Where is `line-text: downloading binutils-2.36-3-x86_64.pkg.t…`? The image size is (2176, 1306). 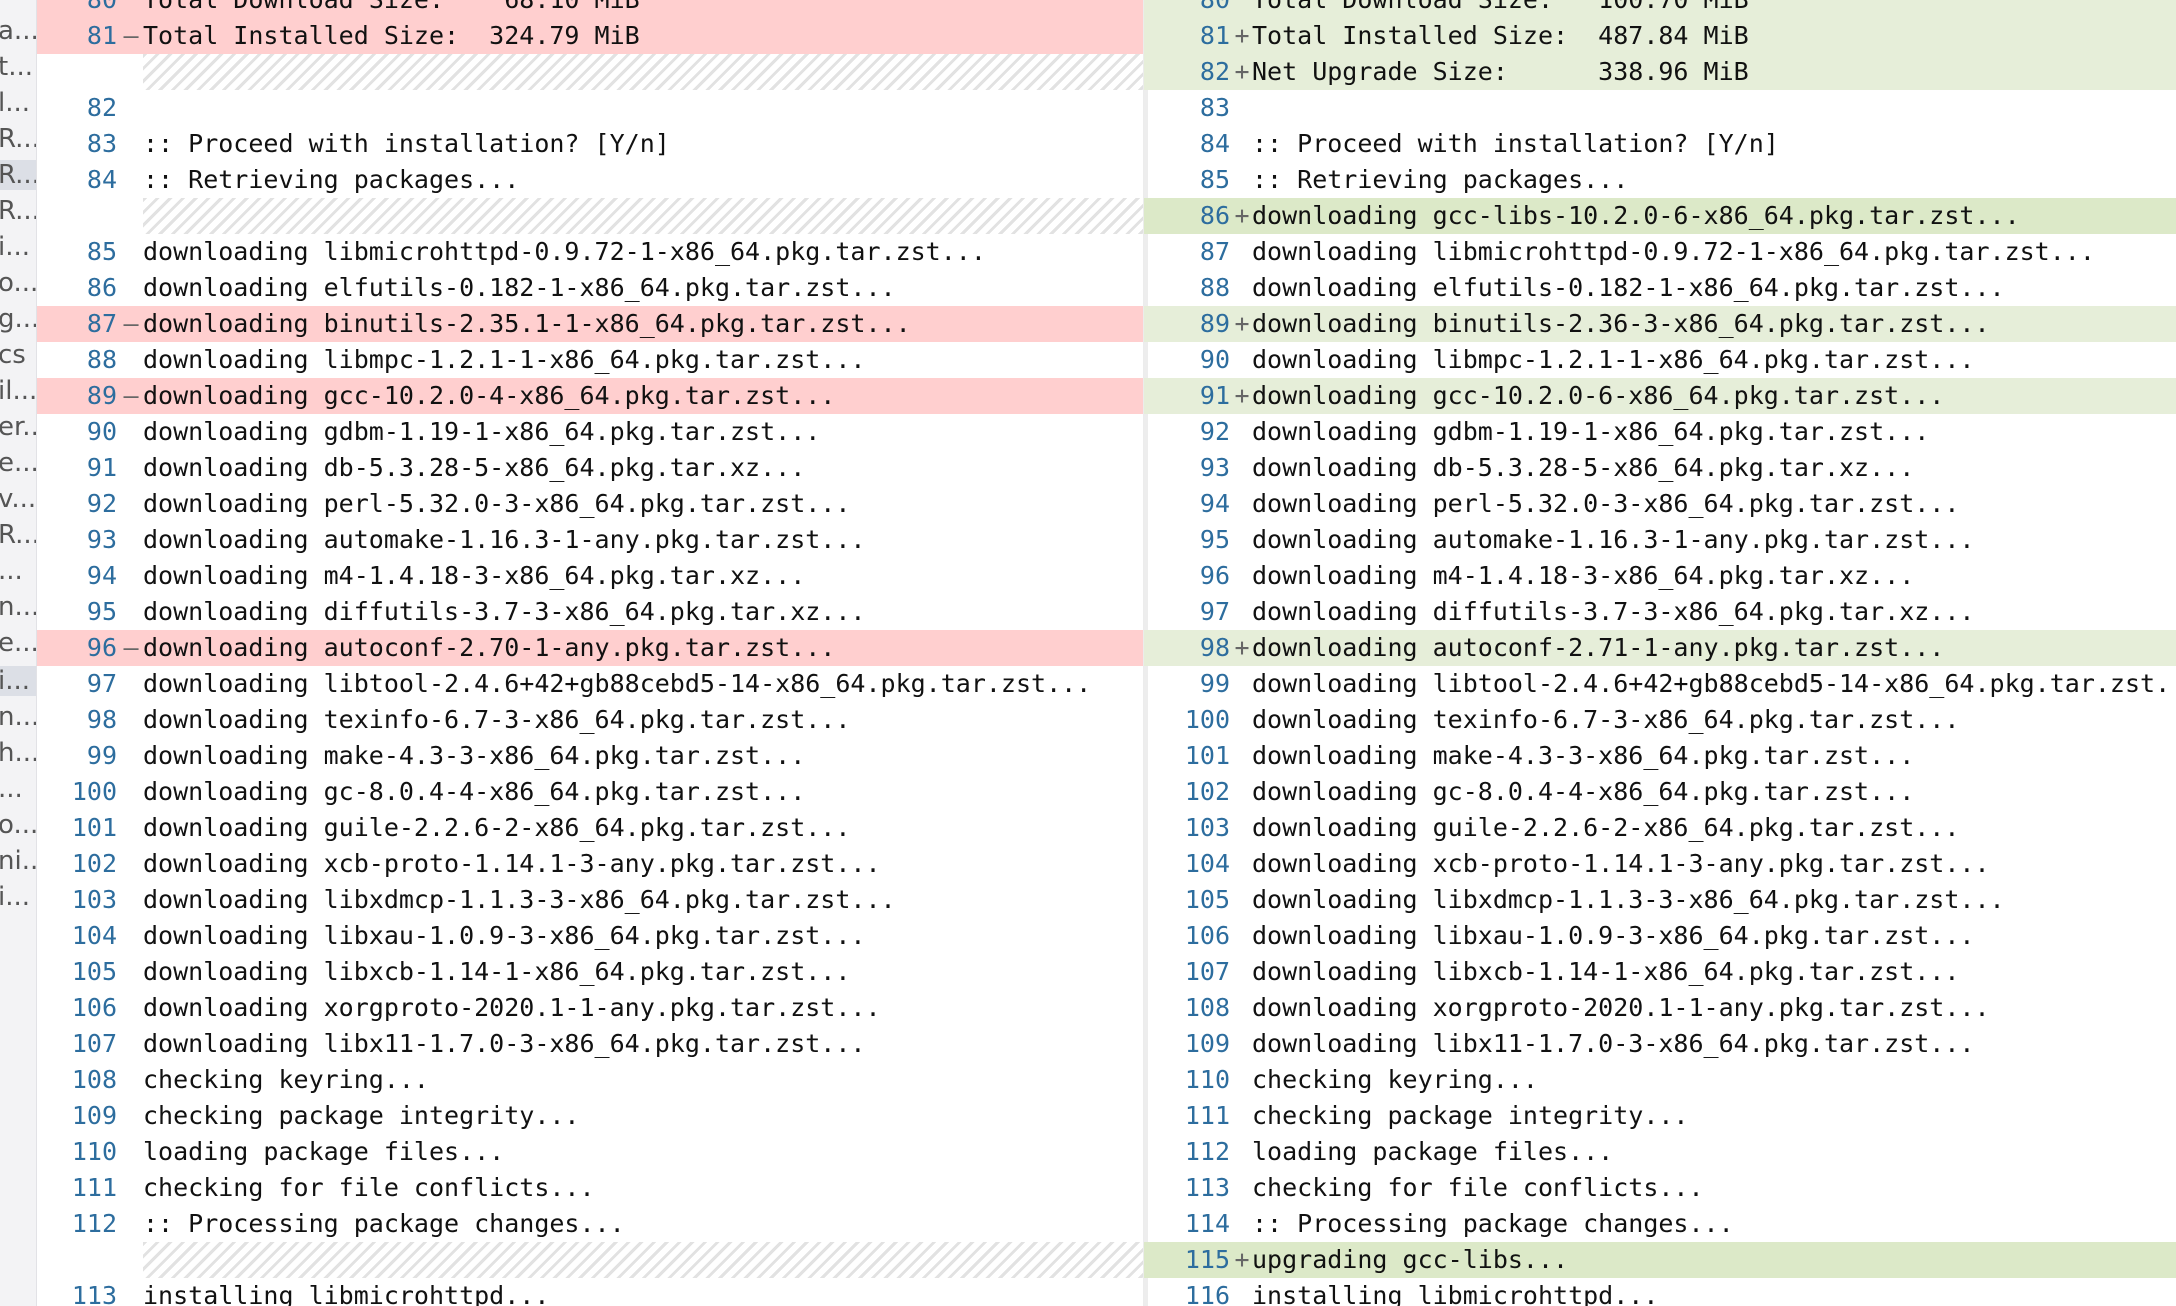
line-text: downloading binutils-2.36-3-x86_64.pkg.t… is located at coordinates (1621, 323).